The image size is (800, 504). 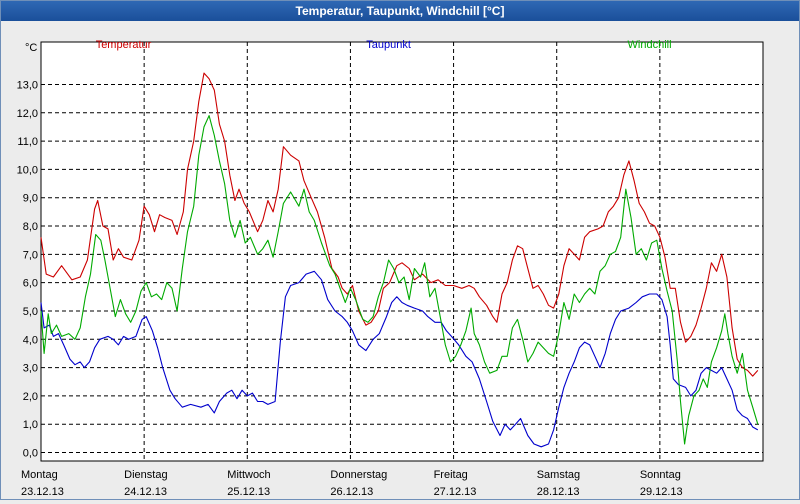 What do you see at coordinates (400, 11) in the screenshot?
I see `window-title: Temperatur, Taupunkt, Windchill [°C]` at bounding box center [400, 11].